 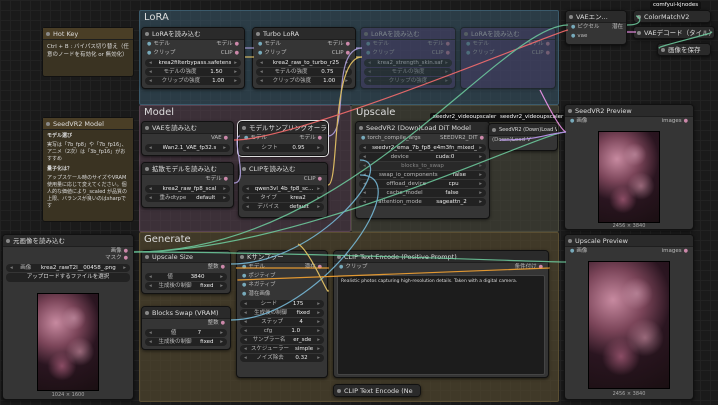 What do you see at coordinates (408, 81) in the screenshot?
I see `strength-clip-widget: クリップの強度` at bounding box center [408, 81].